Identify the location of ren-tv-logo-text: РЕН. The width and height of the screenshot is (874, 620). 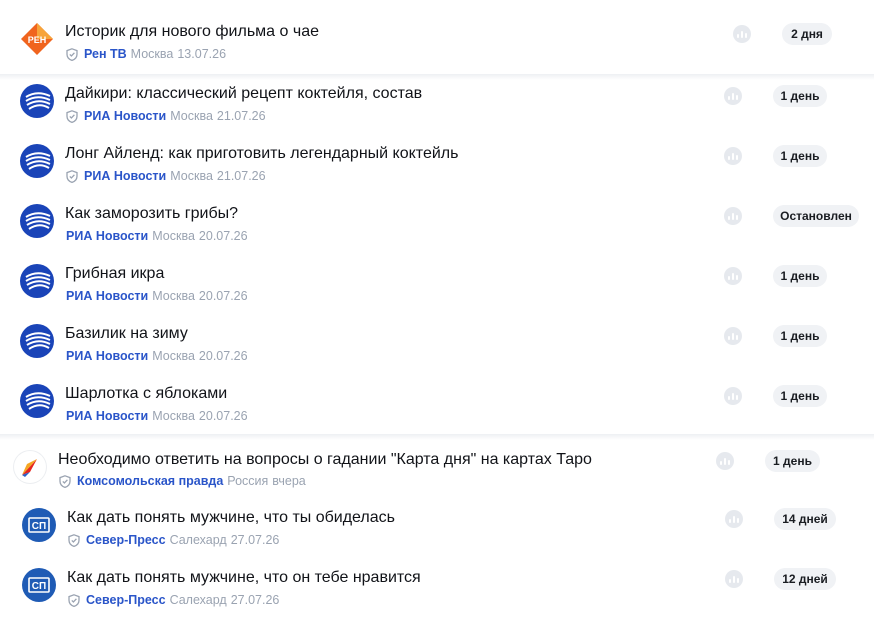
(37, 40).